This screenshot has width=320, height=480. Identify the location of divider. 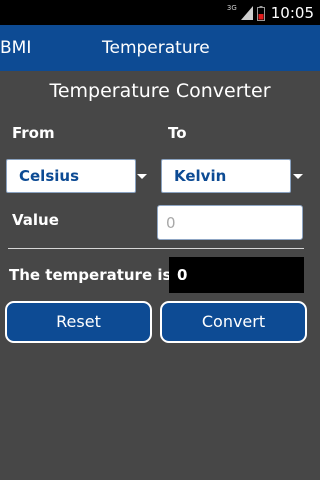
(156, 248).